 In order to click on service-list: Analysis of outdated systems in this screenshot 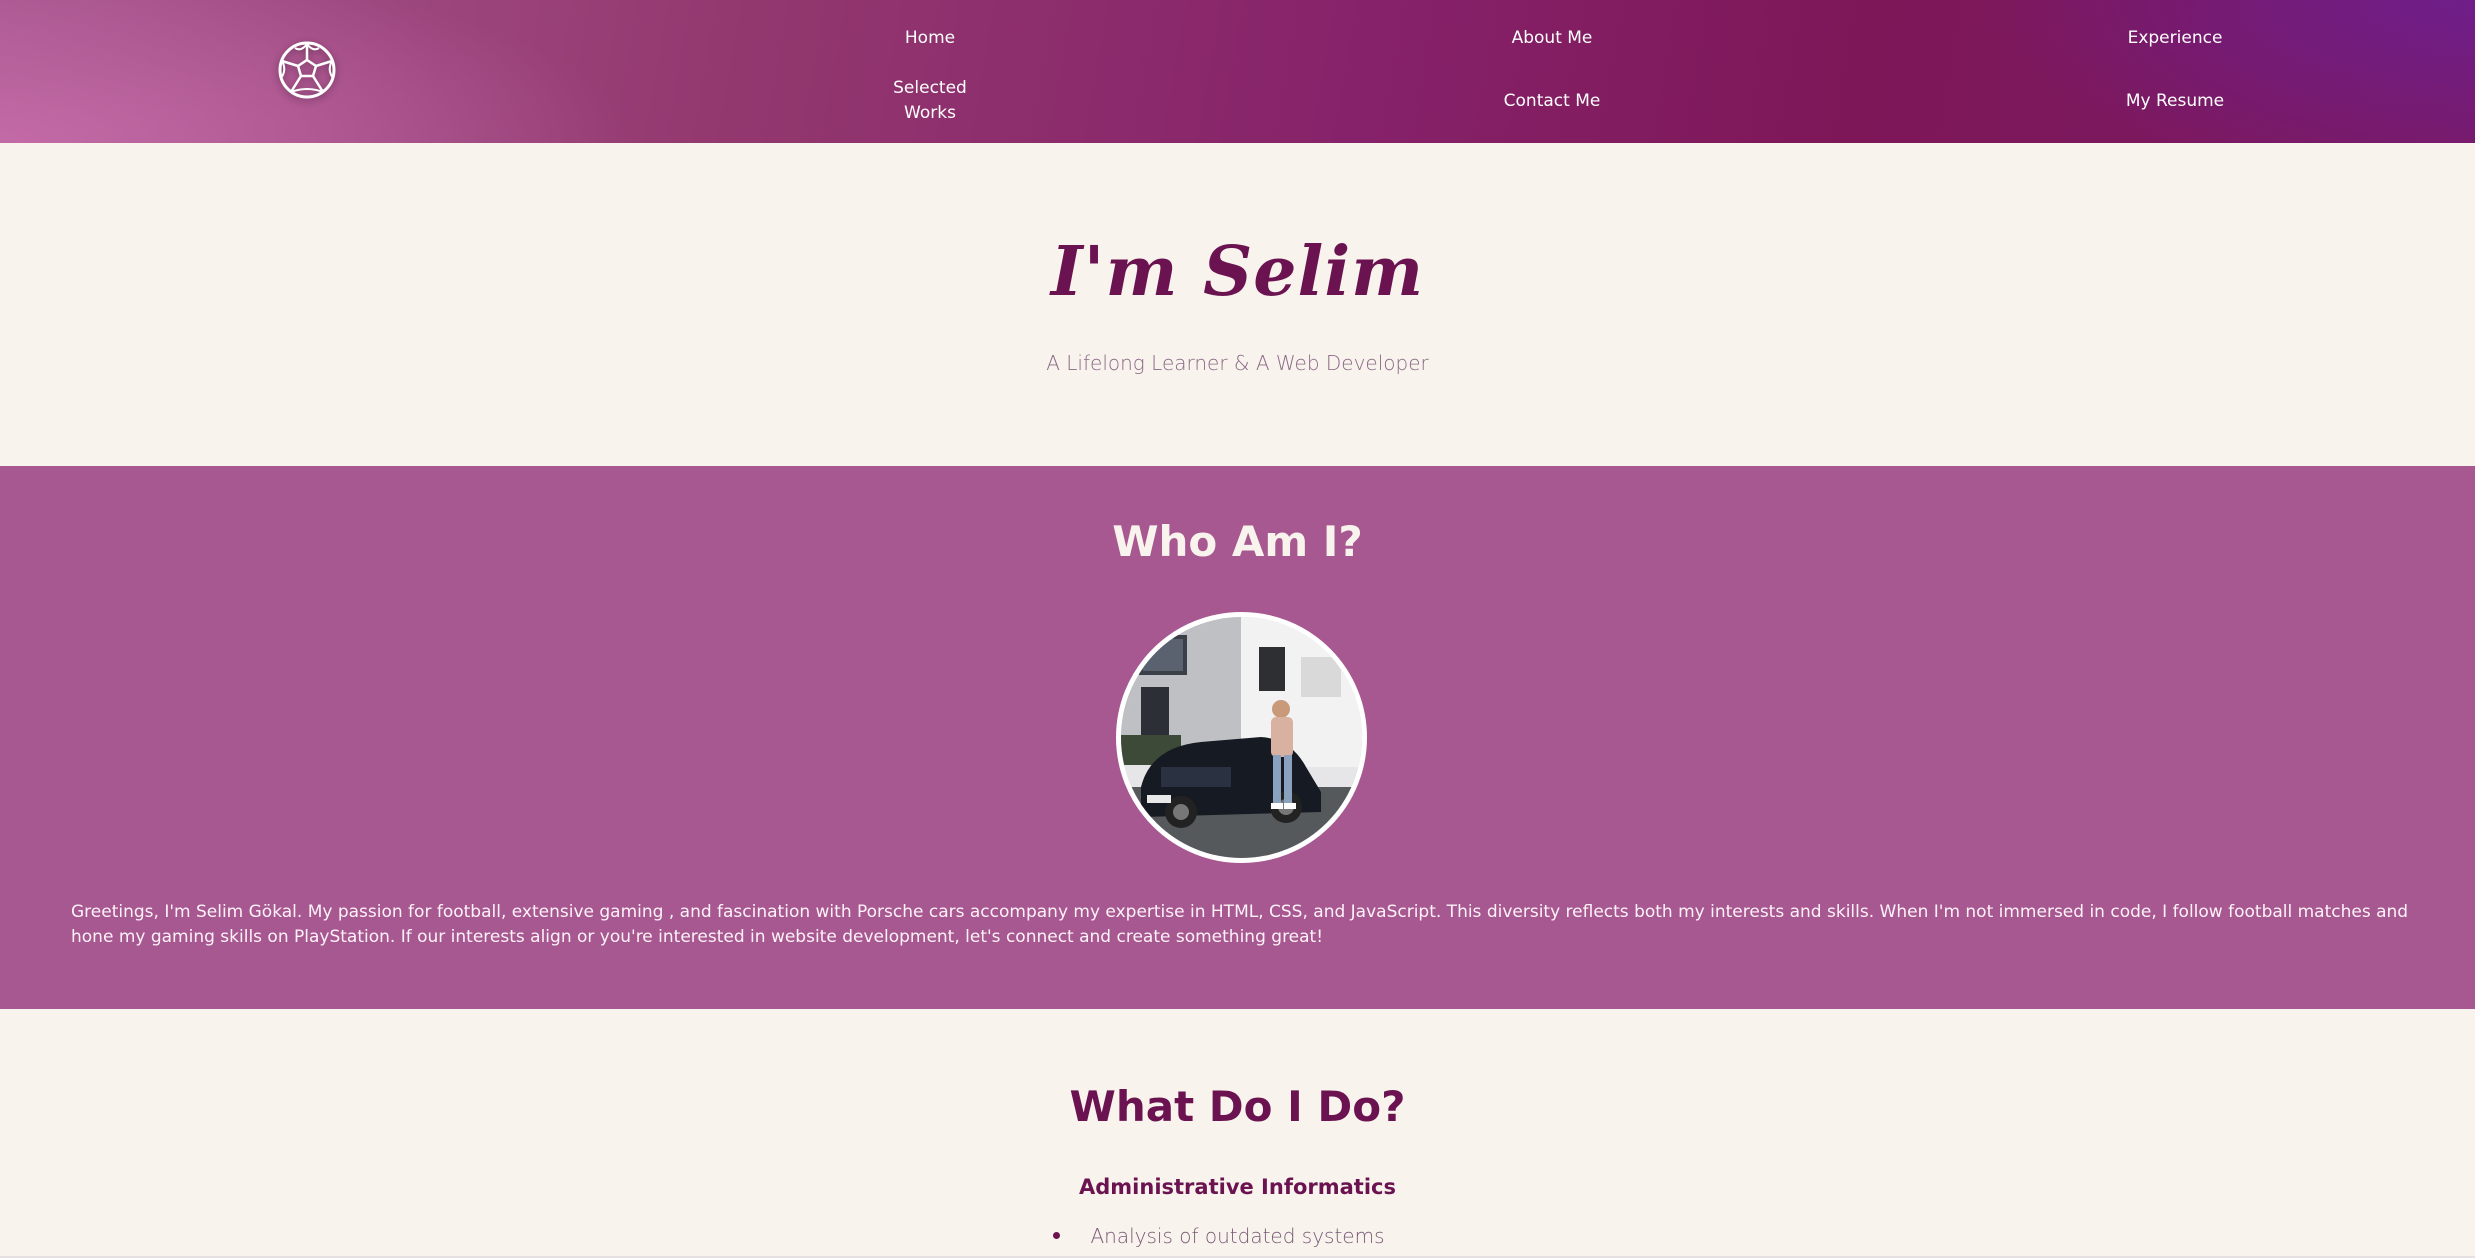, I will do `click(1237, 1236)`.